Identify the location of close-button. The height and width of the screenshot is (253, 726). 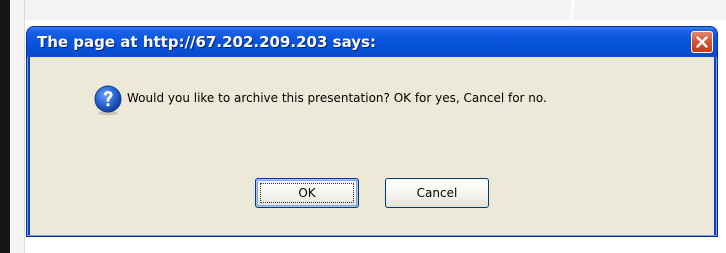
(702, 42).